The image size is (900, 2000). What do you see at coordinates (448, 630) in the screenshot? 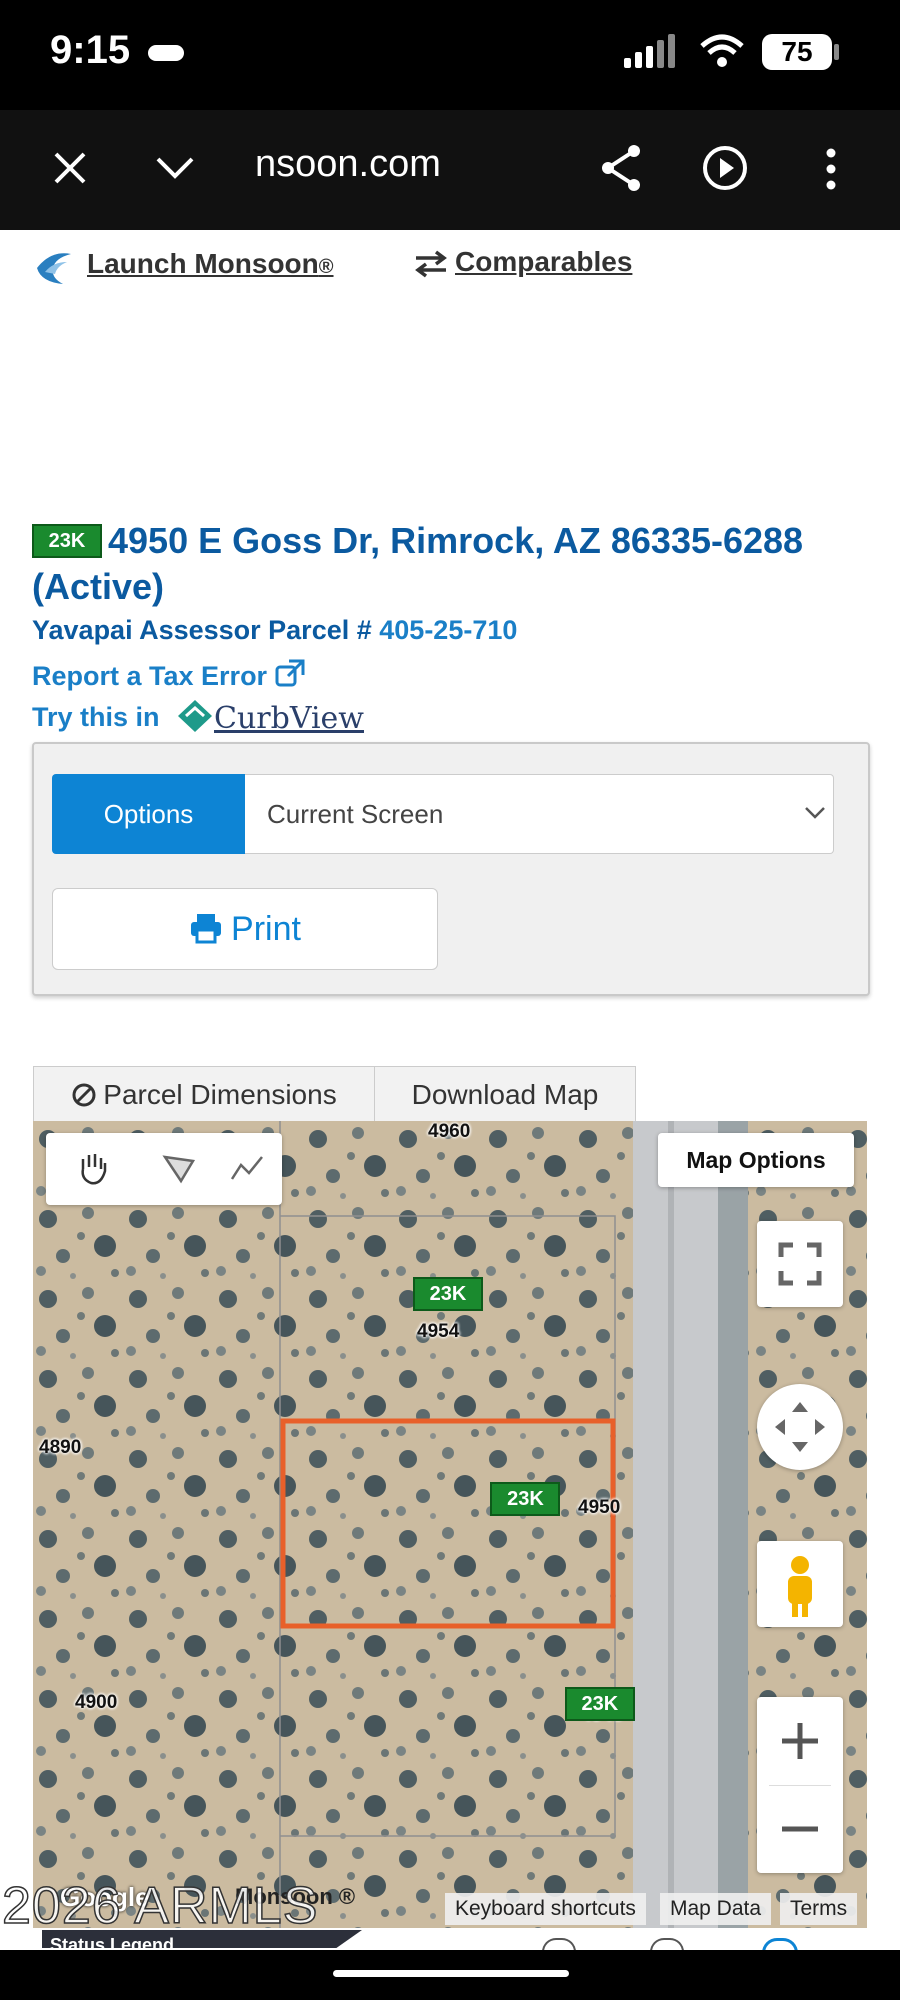
I see `parcel-number-link: 405-25-710` at bounding box center [448, 630].